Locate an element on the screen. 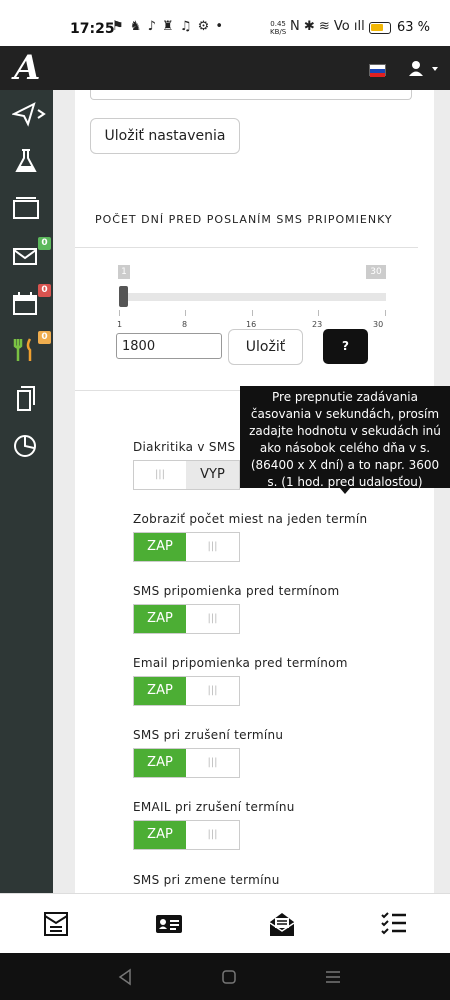  tick-label: 16 is located at coordinates (251, 324).